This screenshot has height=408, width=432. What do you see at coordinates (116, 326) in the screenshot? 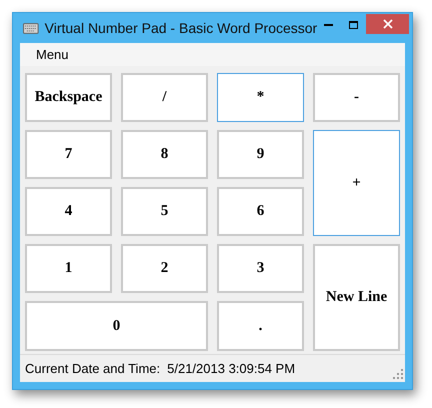
I see `key-button: 0` at bounding box center [116, 326].